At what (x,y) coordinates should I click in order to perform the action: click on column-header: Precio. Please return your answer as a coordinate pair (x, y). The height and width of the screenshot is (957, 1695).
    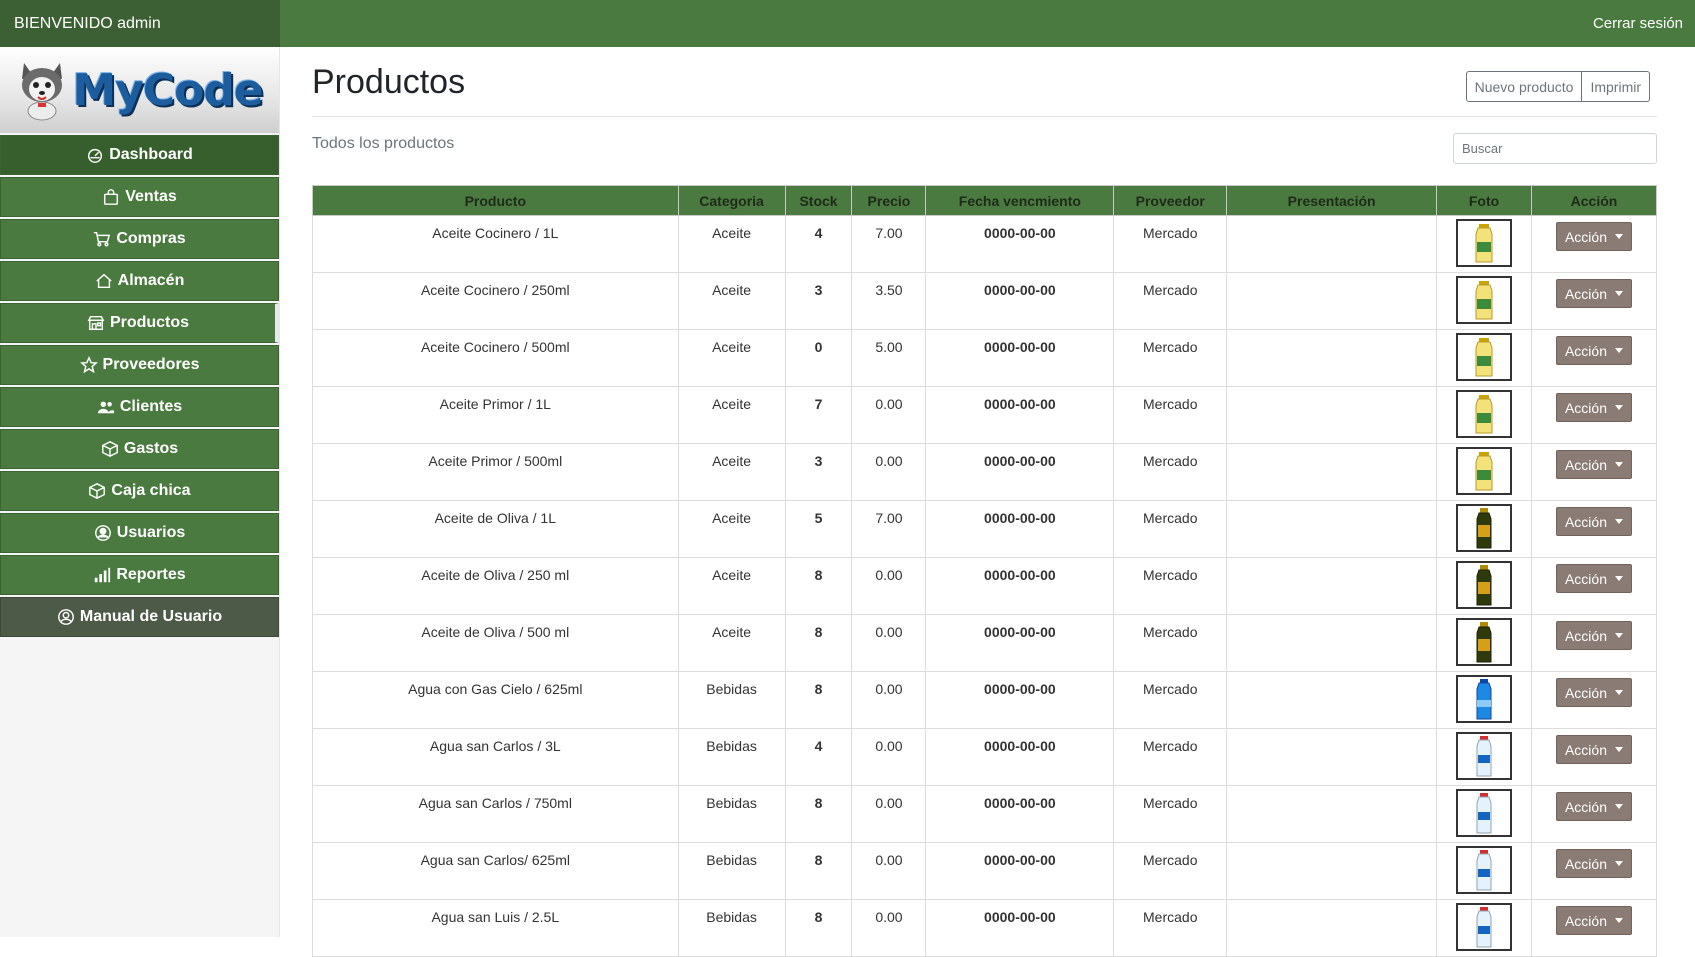
    Looking at the image, I should click on (889, 200).